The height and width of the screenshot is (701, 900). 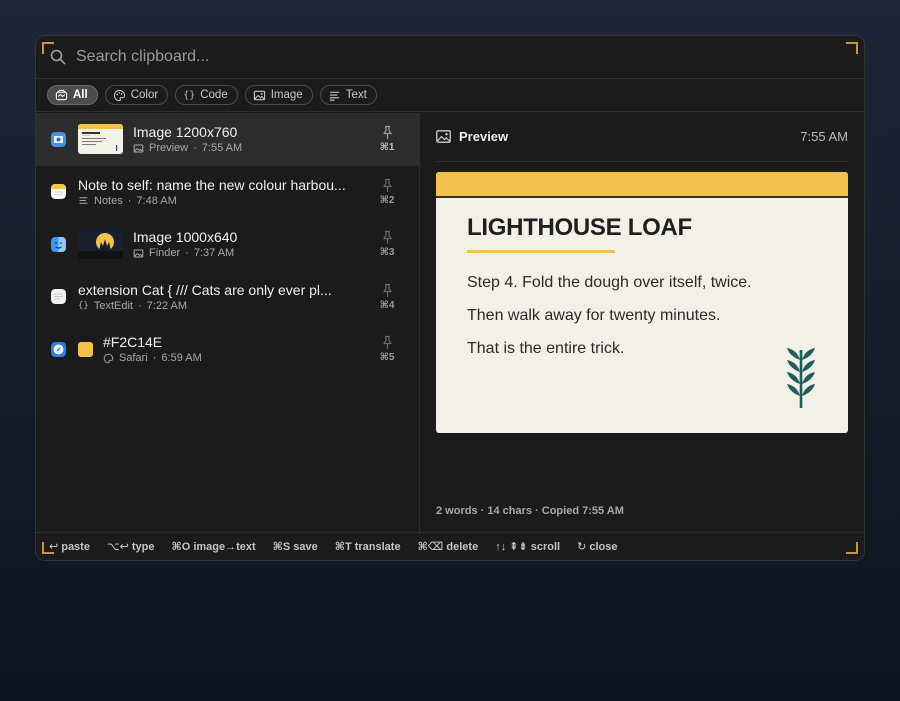 I want to click on card-line: That is the entire trick., so click(x=546, y=348).